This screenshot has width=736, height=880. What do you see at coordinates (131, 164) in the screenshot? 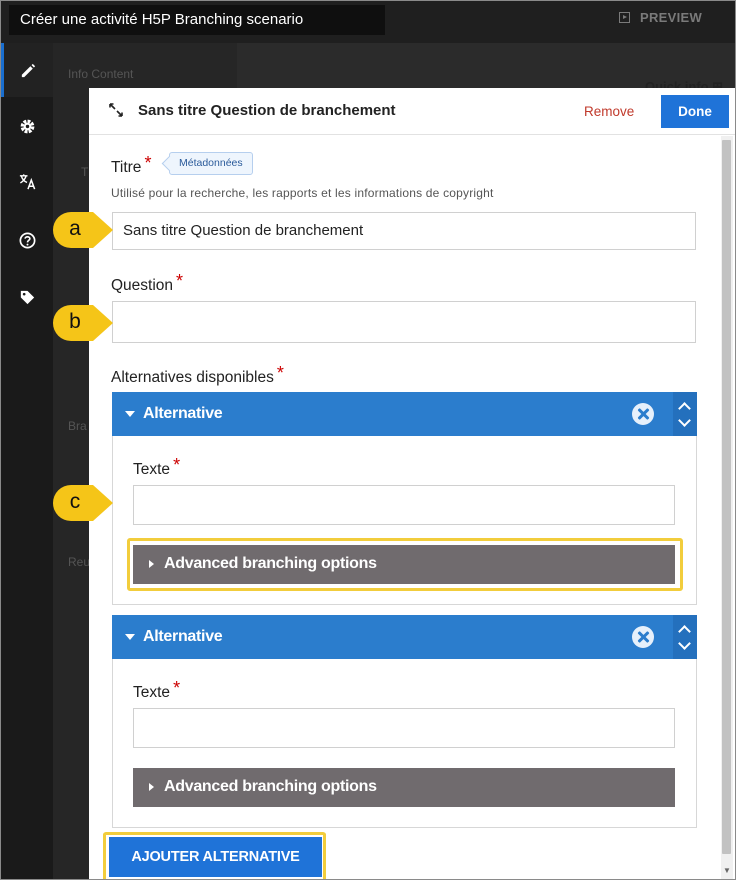
I see `titre-label: Titre *` at bounding box center [131, 164].